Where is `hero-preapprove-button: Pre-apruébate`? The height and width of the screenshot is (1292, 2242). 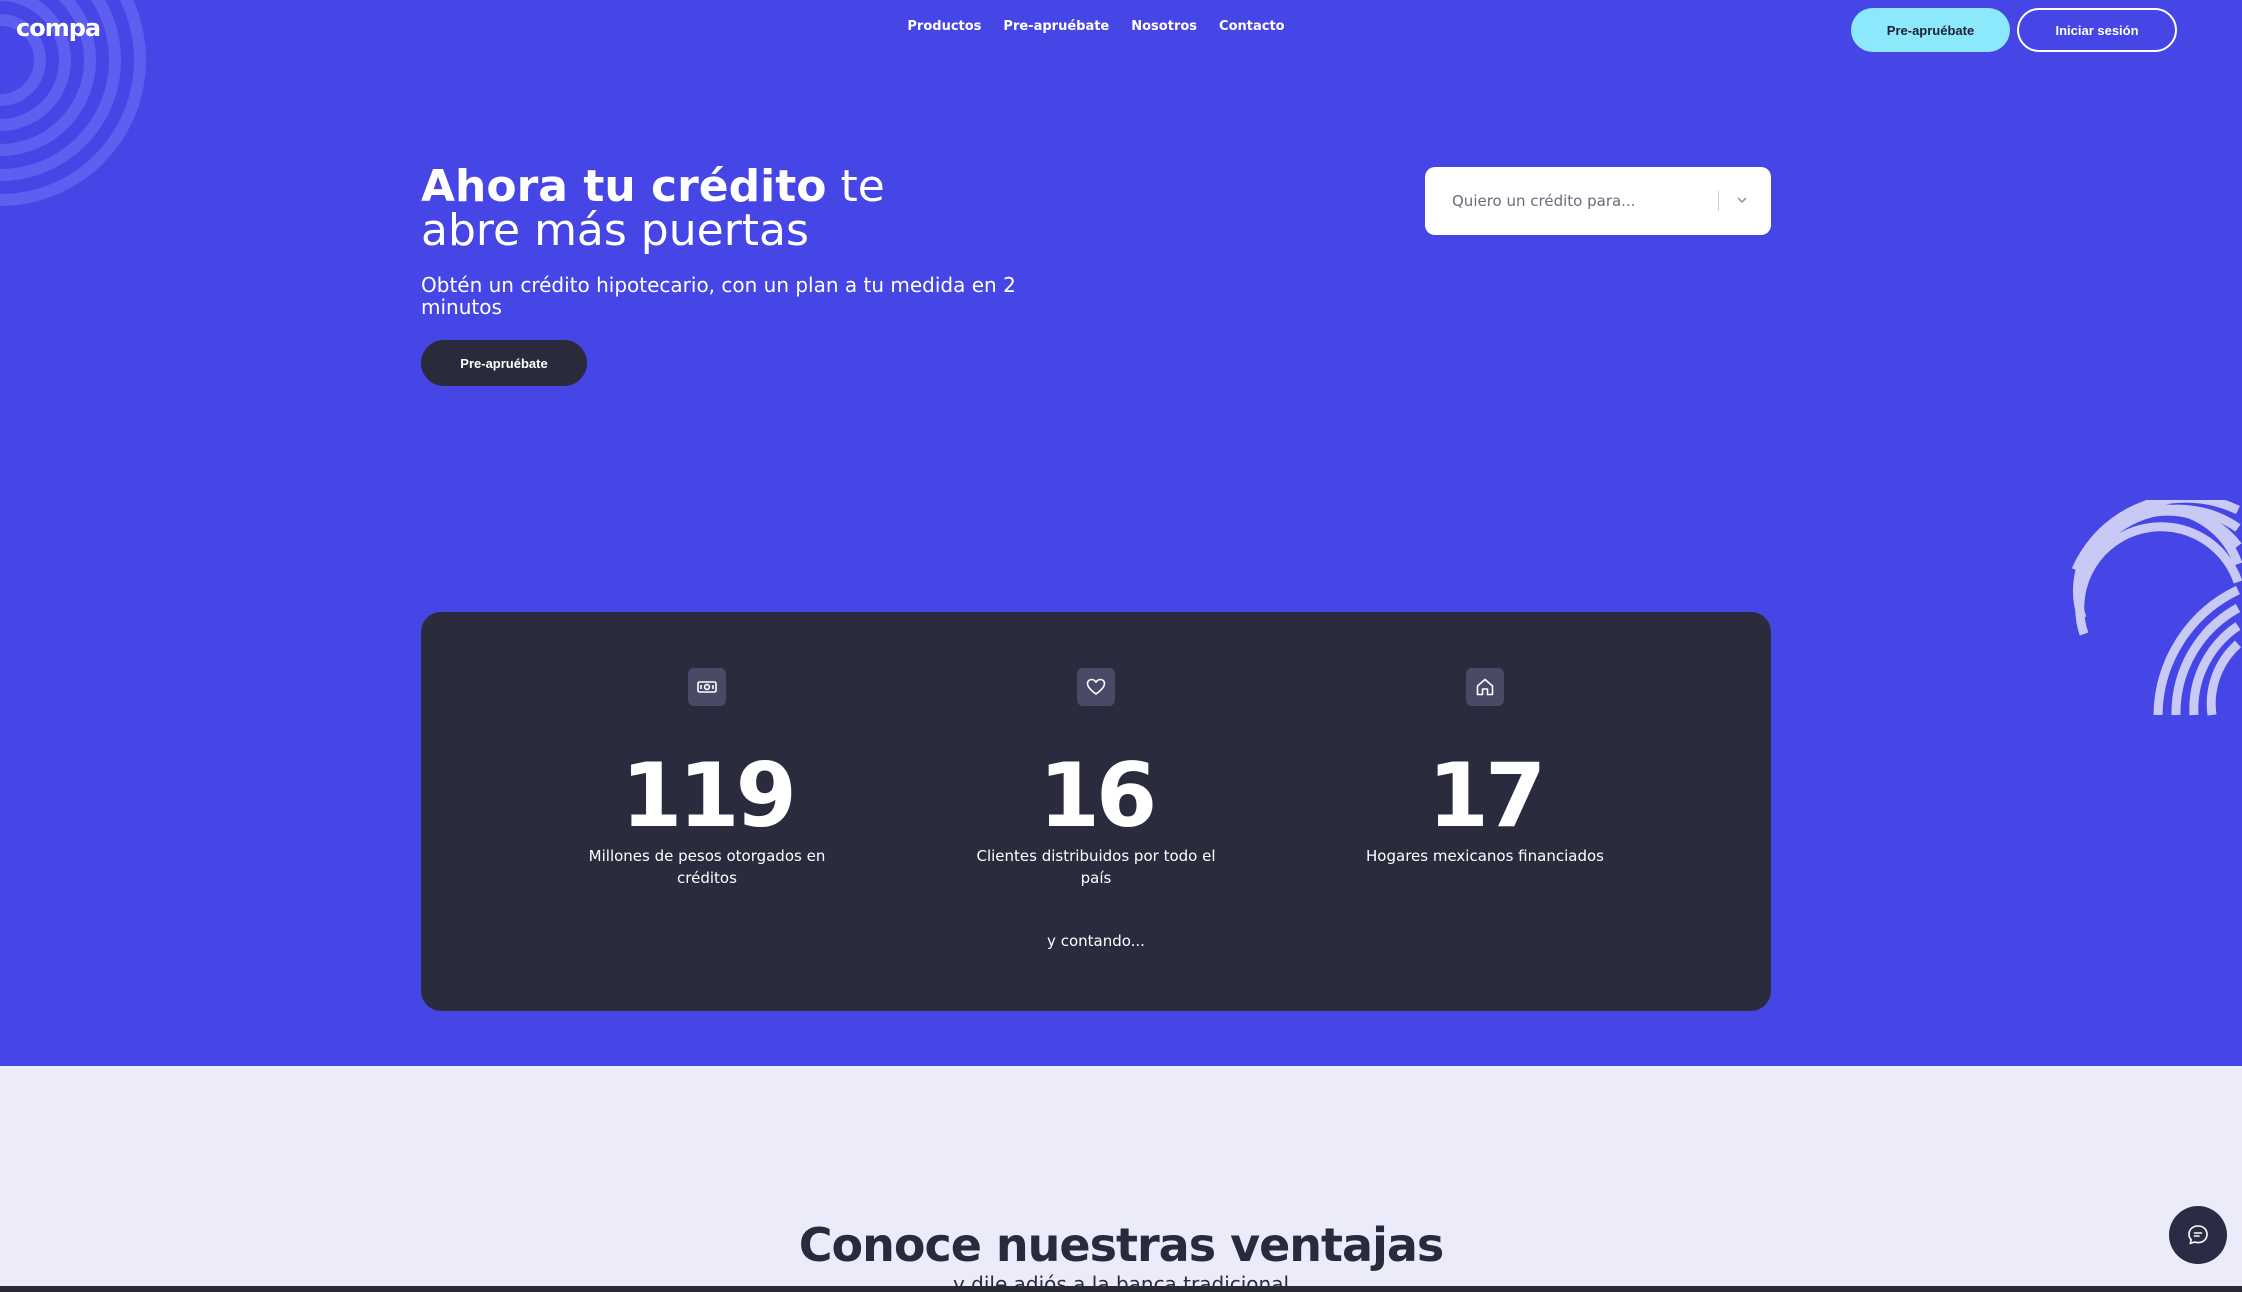
hero-preapprove-button: Pre-apruébate is located at coordinates (504, 363).